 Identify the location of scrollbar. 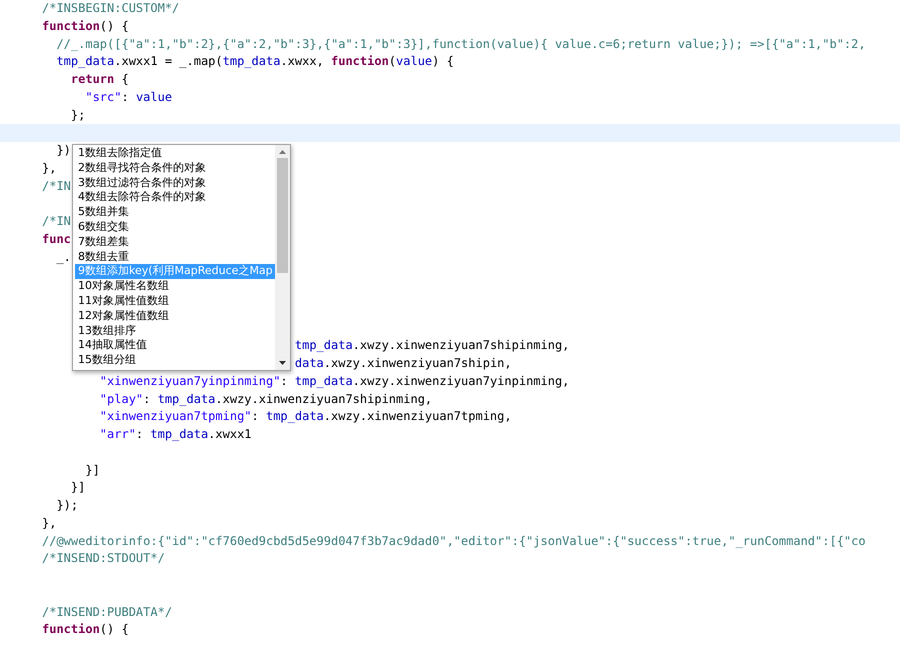
(282, 257).